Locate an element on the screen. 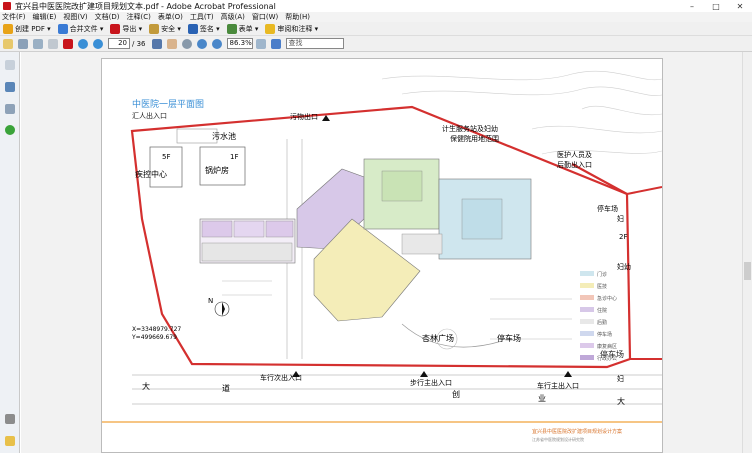 This screenshot has width=752, height=455. email-icon is located at coordinates (38, 43).